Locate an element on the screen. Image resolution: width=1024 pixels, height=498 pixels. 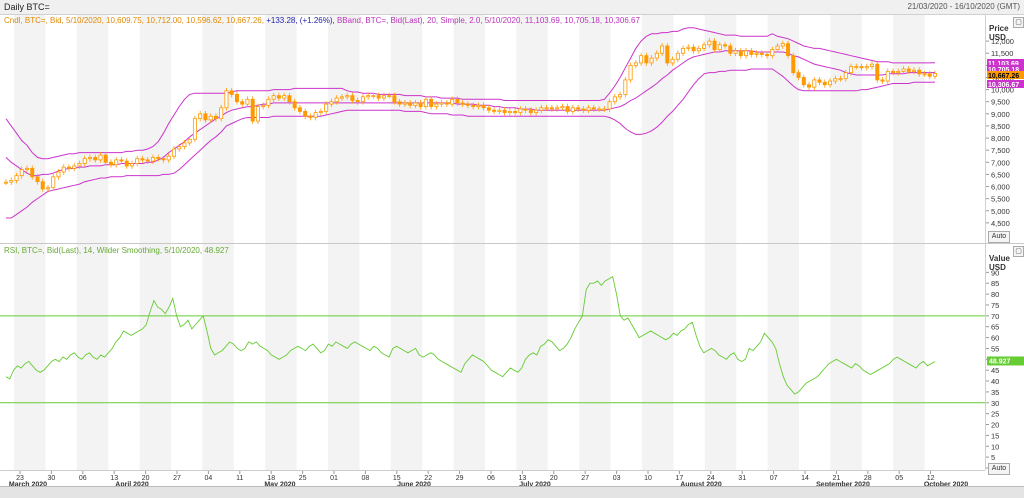
scroll-bar is located at coordinates (512, 492).